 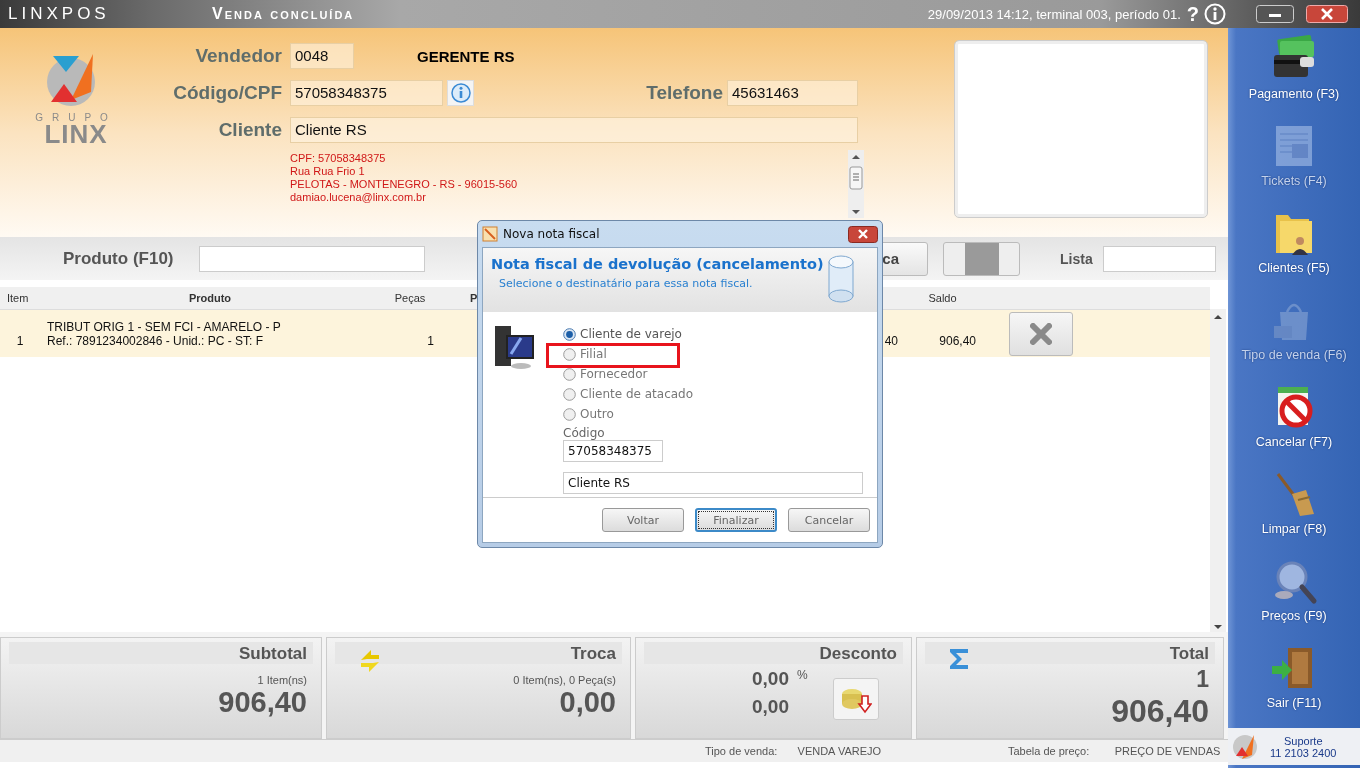 I want to click on discount-percent: 0,00, so click(x=770, y=679).